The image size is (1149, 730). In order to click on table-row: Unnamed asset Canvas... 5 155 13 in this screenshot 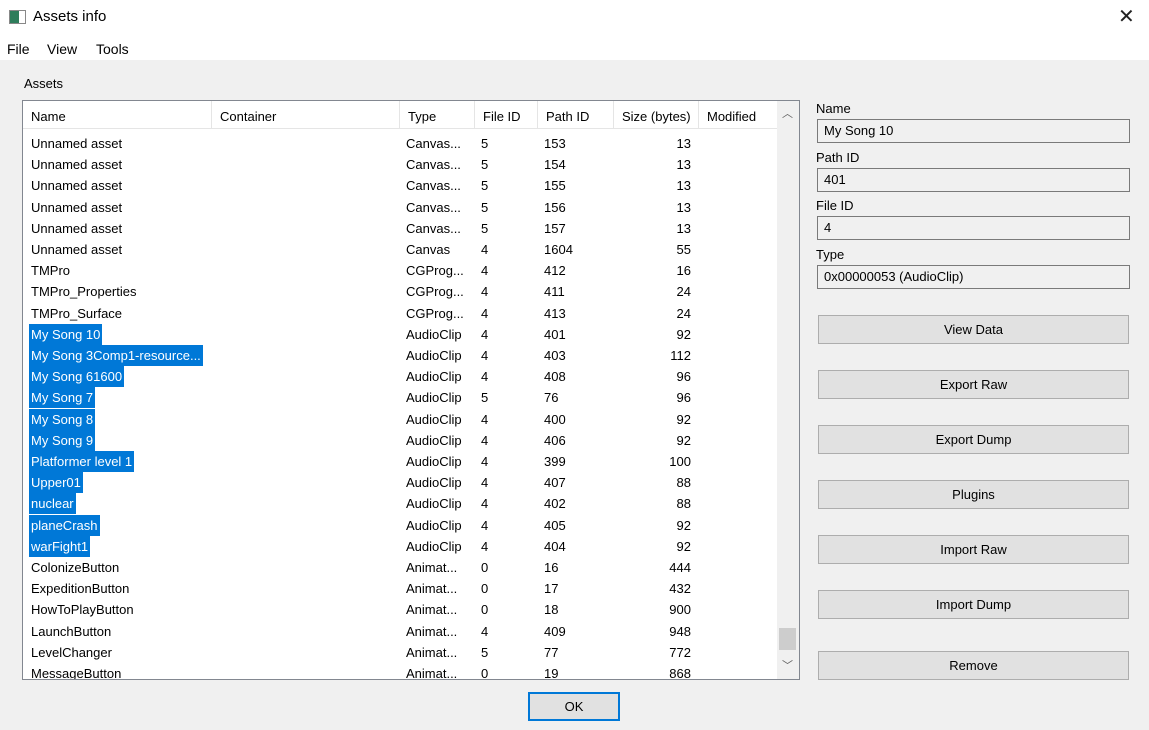, I will do `click(400, 185)`.